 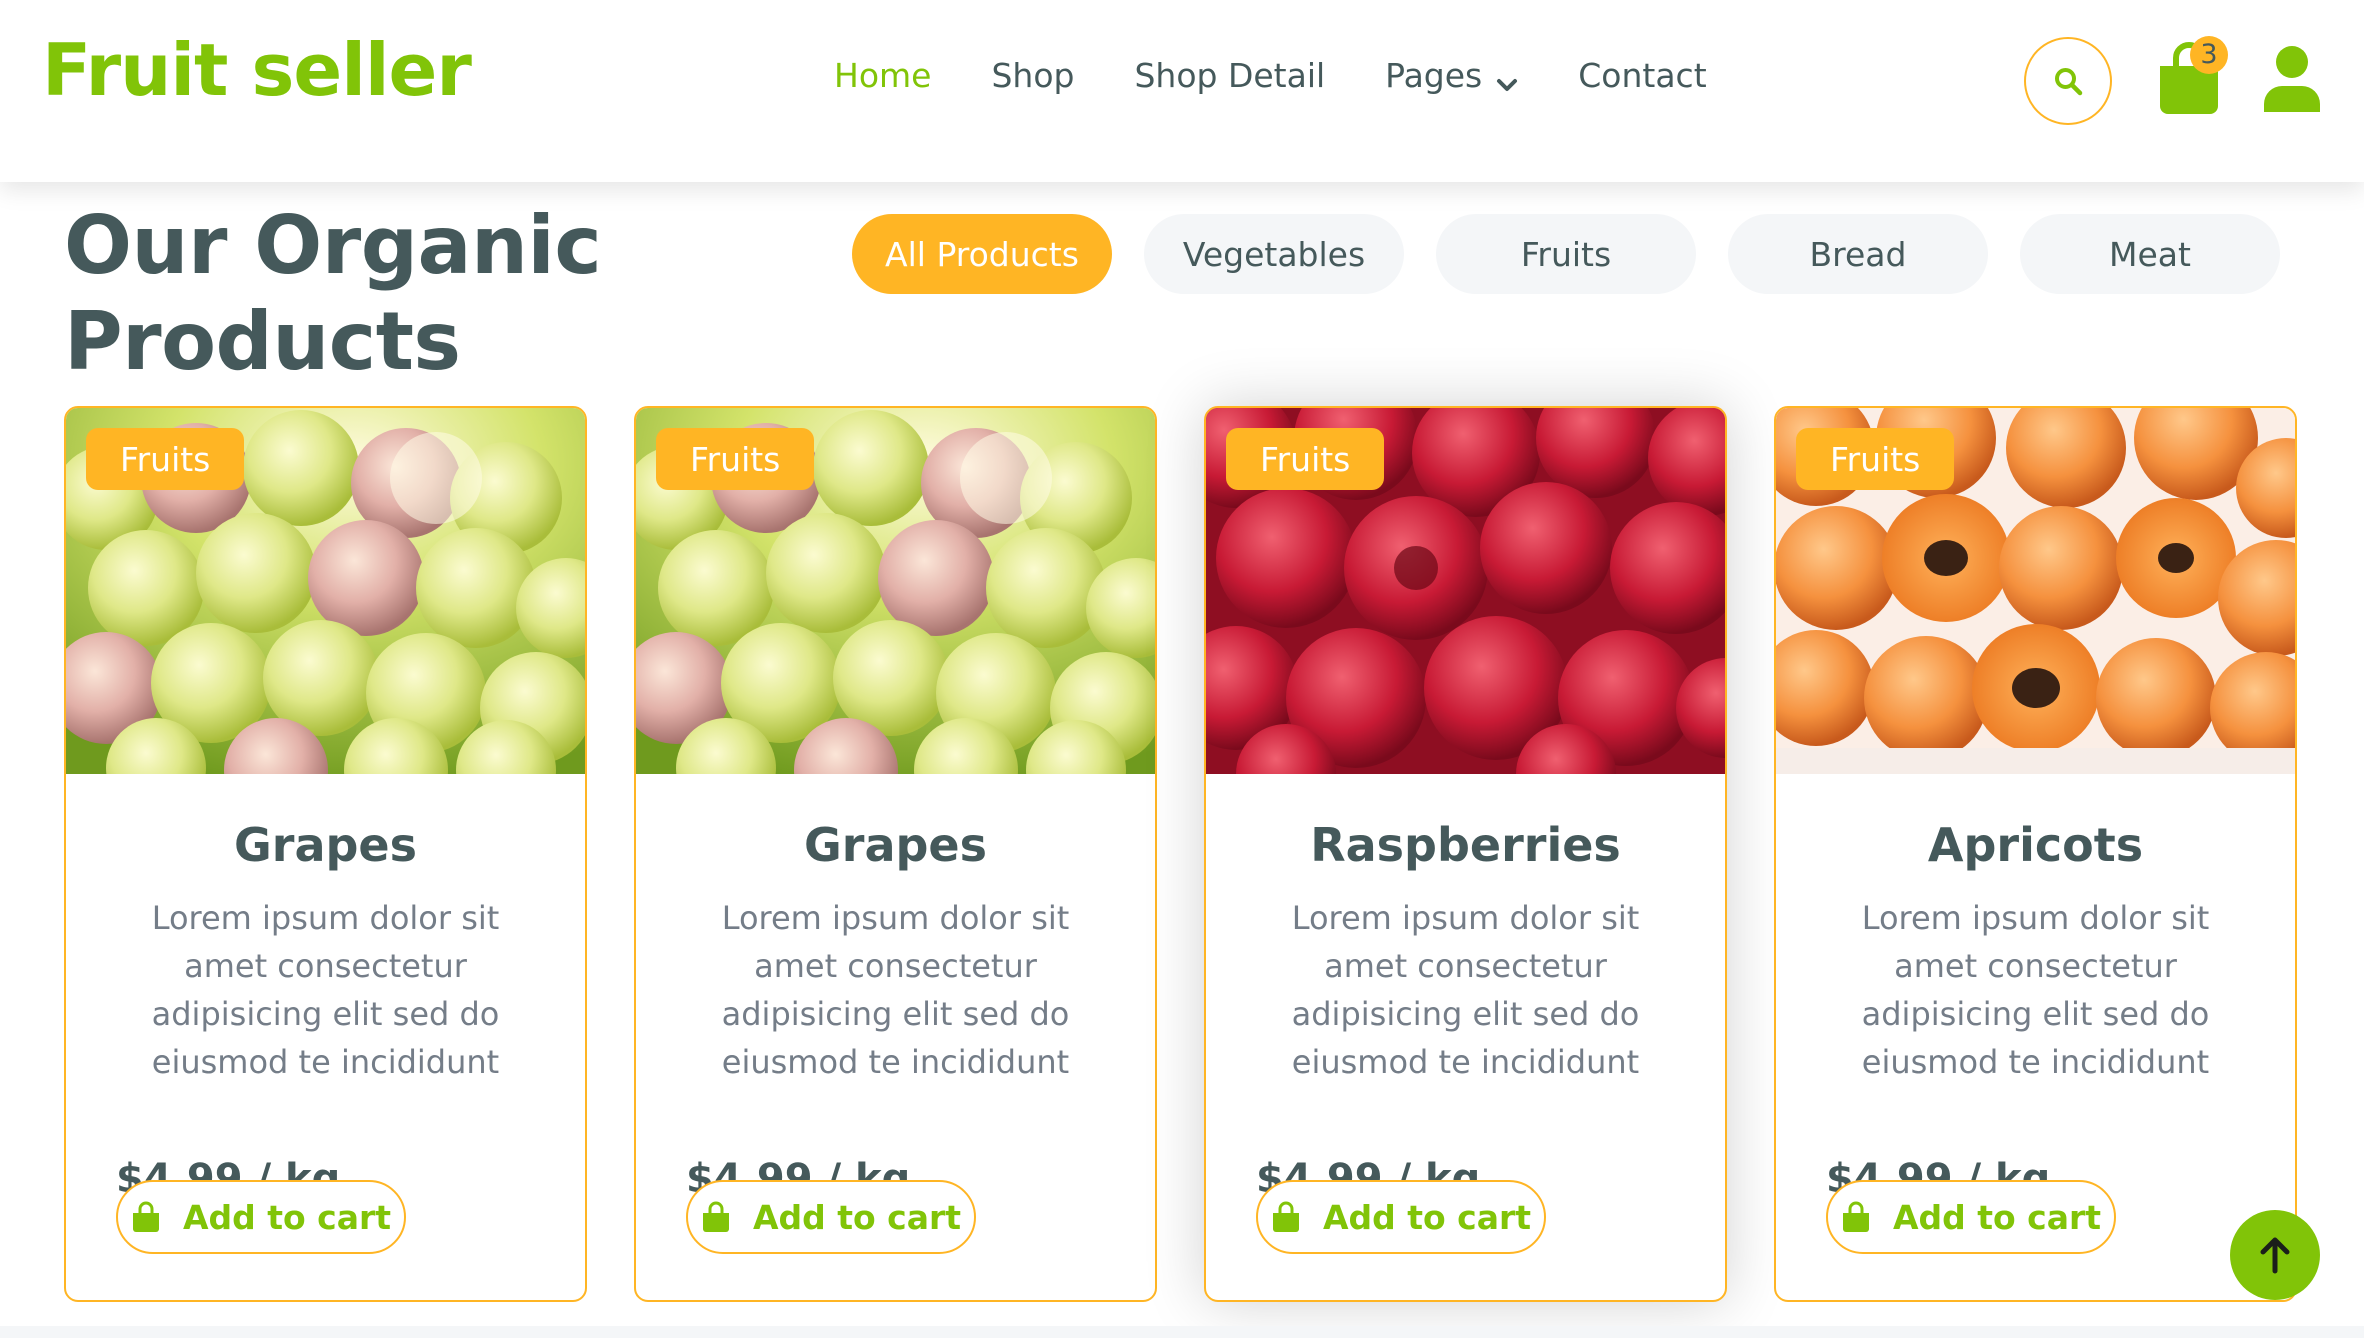 I want to click on nav-shop: Shop, so click(x=1032, y=75).